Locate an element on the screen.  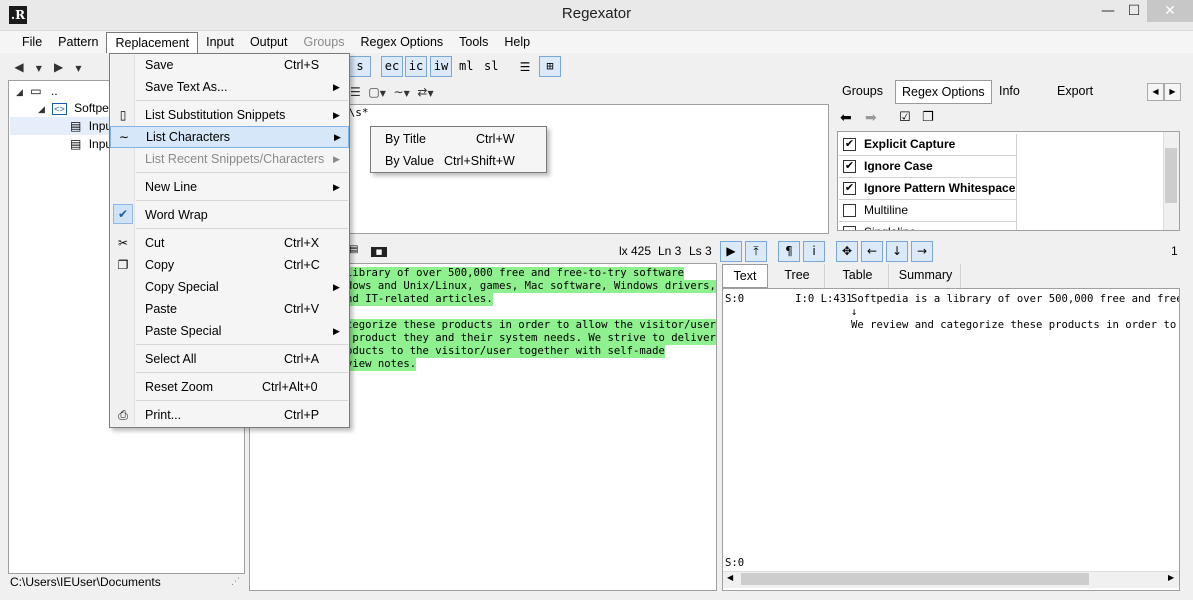
check-all-icon: ☑ is located at coordinates (905, 117).